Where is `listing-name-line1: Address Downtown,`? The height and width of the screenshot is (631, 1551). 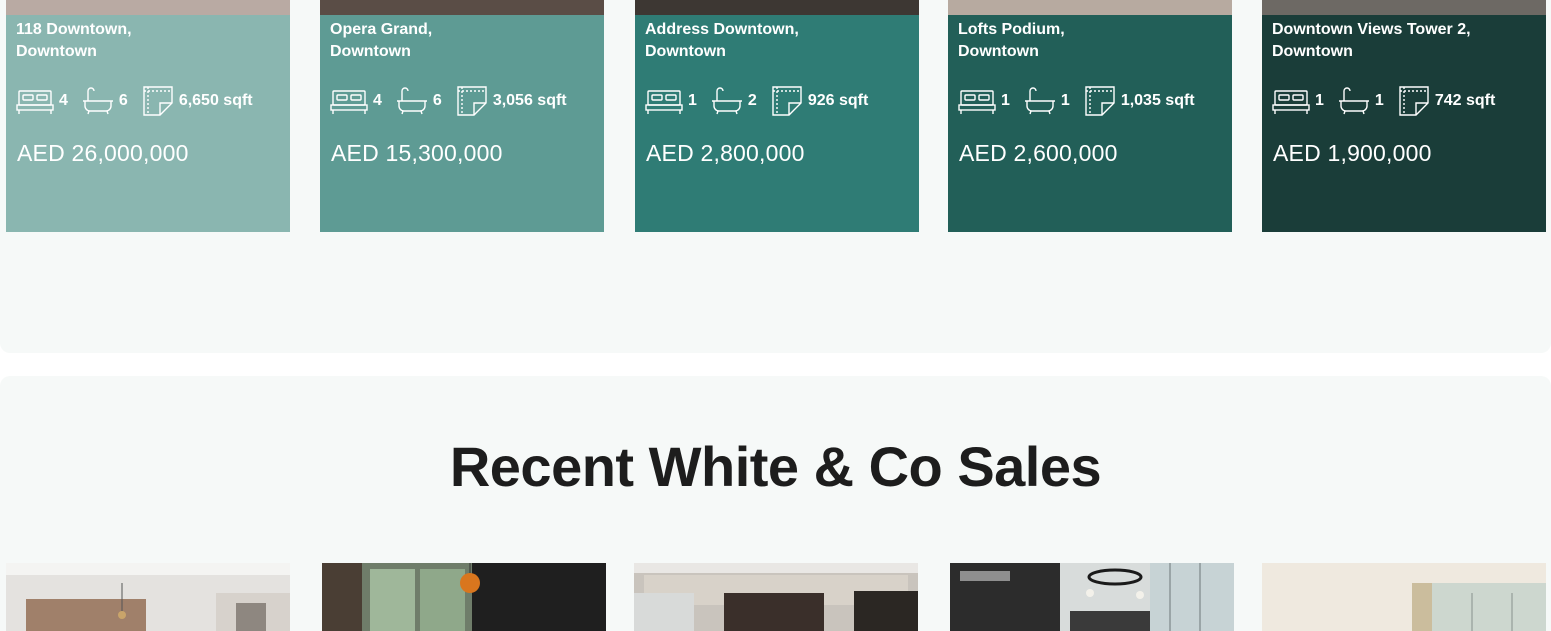 listing-name-line1: Address Downtown, is located at coordinates (722, 29).